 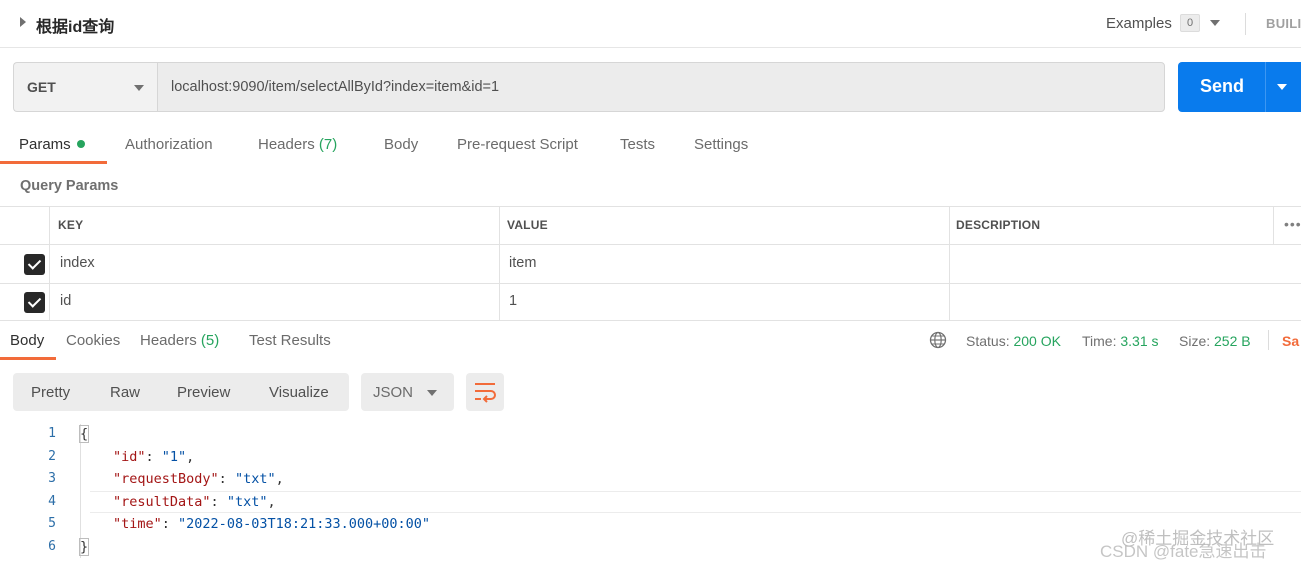 What do you see at coordinates (45, 144) in the screenshot?
I see `tab-label: Params` at bounding box center [45, 144].